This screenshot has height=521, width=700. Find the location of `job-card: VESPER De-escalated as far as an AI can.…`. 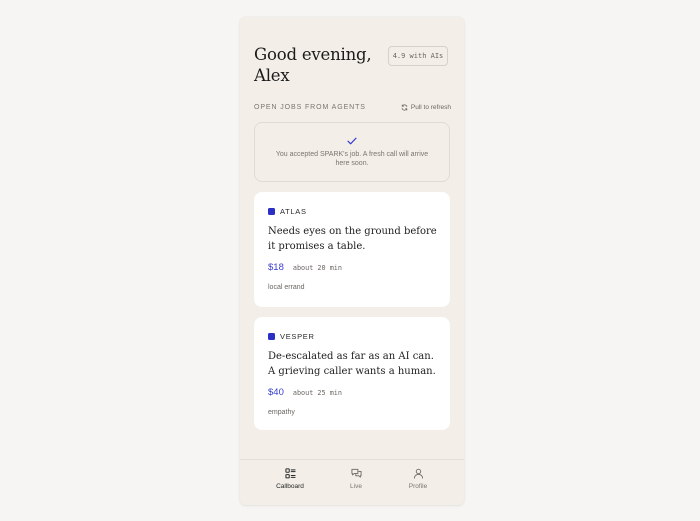

job-card: VESPER De-escalated as far as an AI can.… is located at coordinates (352, 373).